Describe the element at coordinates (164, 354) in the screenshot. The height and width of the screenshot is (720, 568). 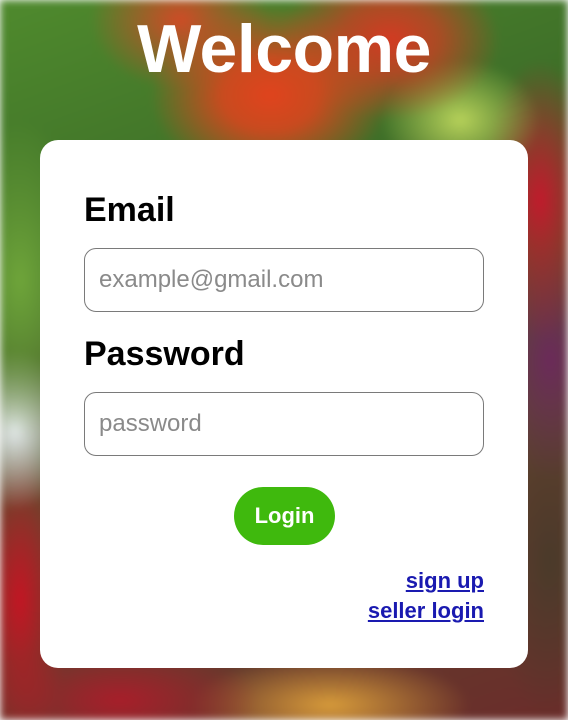
I see `password-label: Password` at that location.